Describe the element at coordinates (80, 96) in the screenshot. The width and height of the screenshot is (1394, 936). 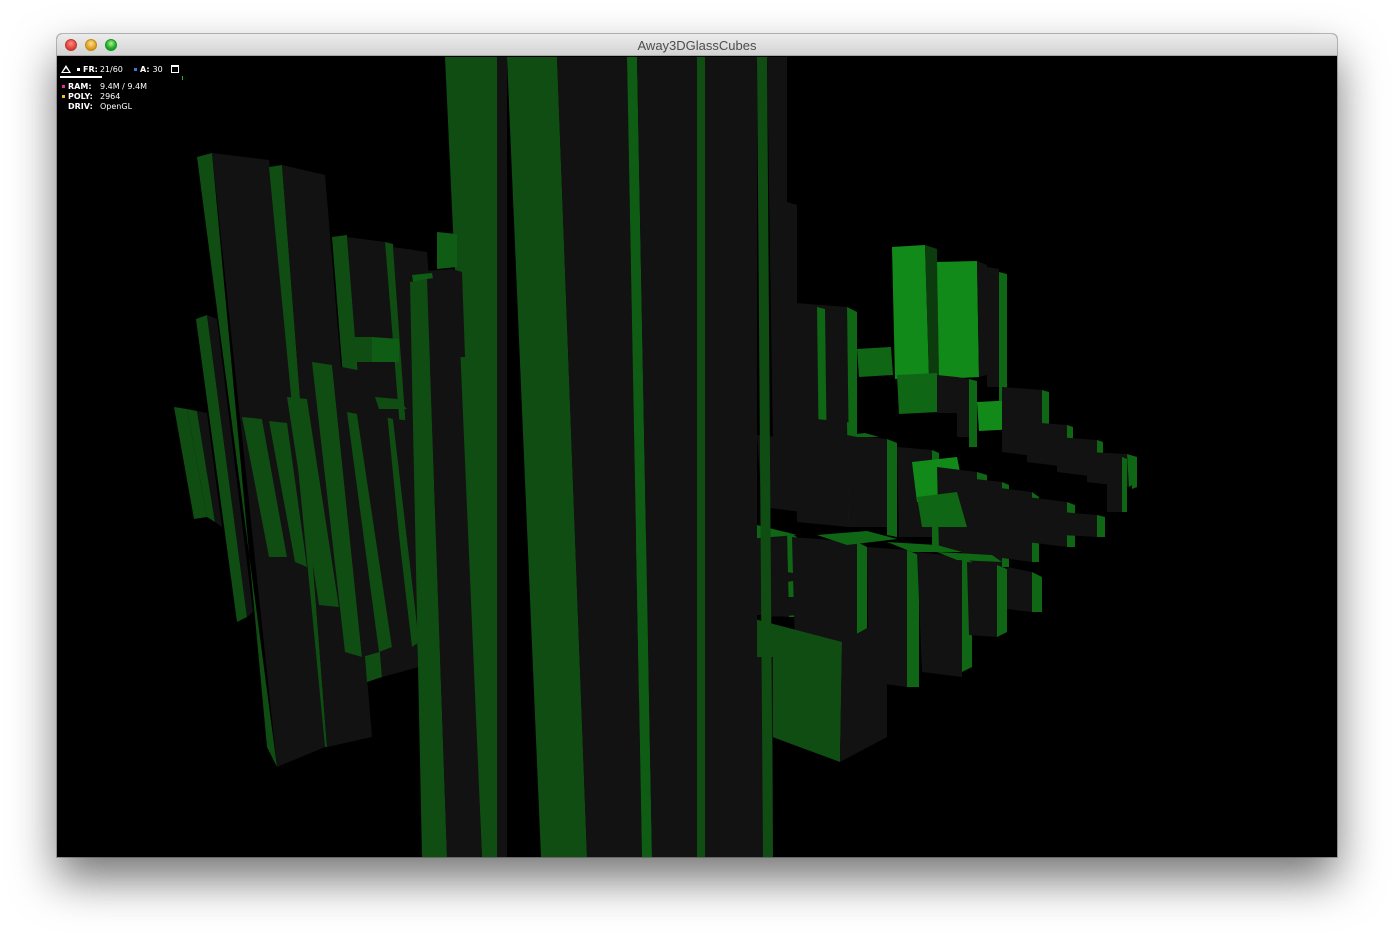
I see `poly-label: POLY:` at that location.